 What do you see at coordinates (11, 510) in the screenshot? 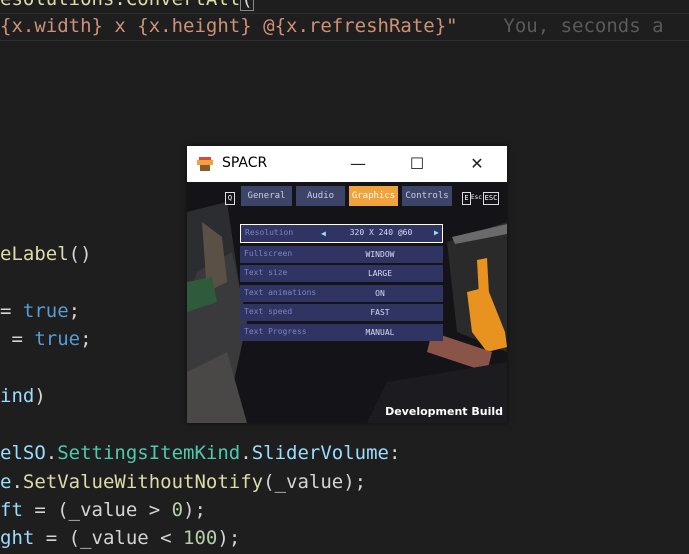
I see `code-token: ft` at bounding box center [11, 510].